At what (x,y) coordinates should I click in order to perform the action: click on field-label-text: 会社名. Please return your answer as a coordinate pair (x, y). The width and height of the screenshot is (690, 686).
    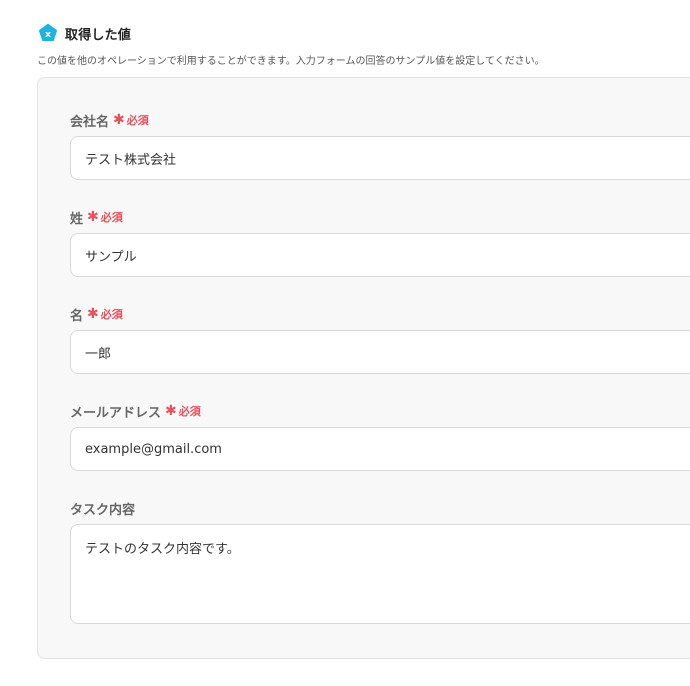
    Looking at the image, I should click on (90, 122).